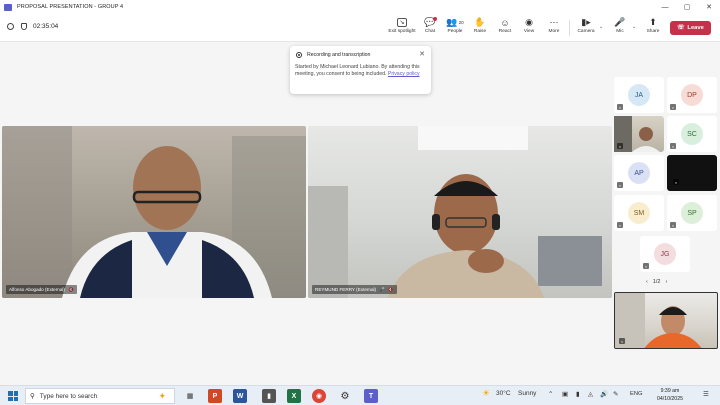  Describe the element at coordinates (319, 396) in the screenshot. I see `chrome-icon: ◉` at that location.